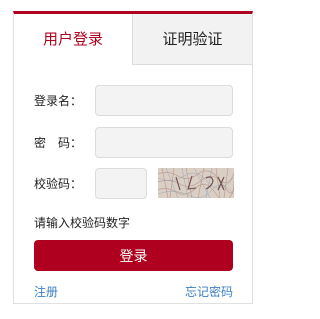 This screenshot has width=320, height=319. What do you see at coordinates (196, 183) in the screenshot?
I see `captcha-image` at bounding box center [196, 183].